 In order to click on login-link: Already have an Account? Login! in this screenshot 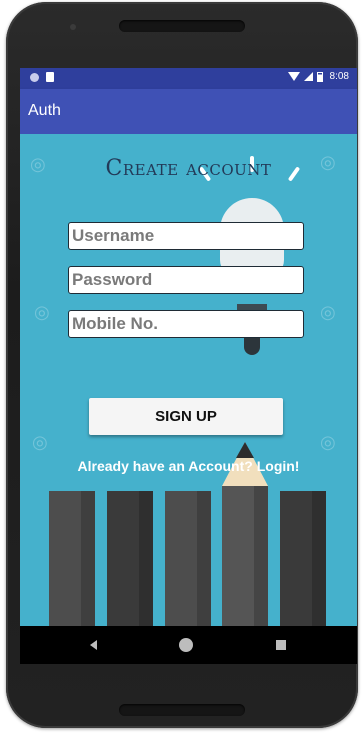, I will do `click(188, 466)`.